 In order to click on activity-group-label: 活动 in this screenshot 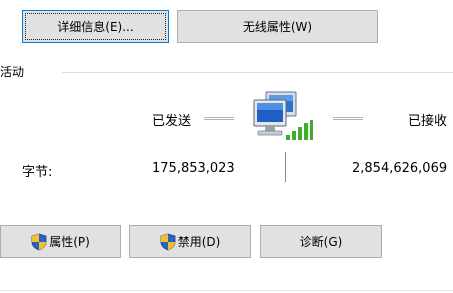, I will do `click(12, 72)`.